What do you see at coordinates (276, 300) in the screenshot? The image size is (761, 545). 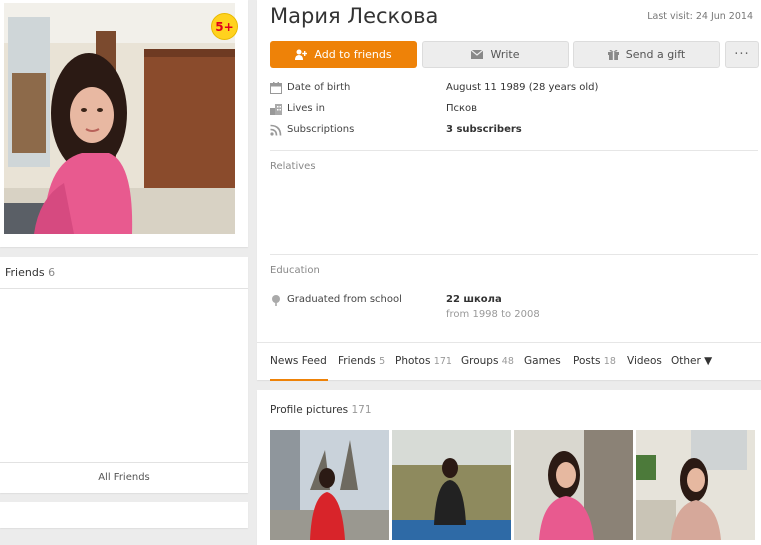 I see `graduation-icon` at bounding box center [276, 300].